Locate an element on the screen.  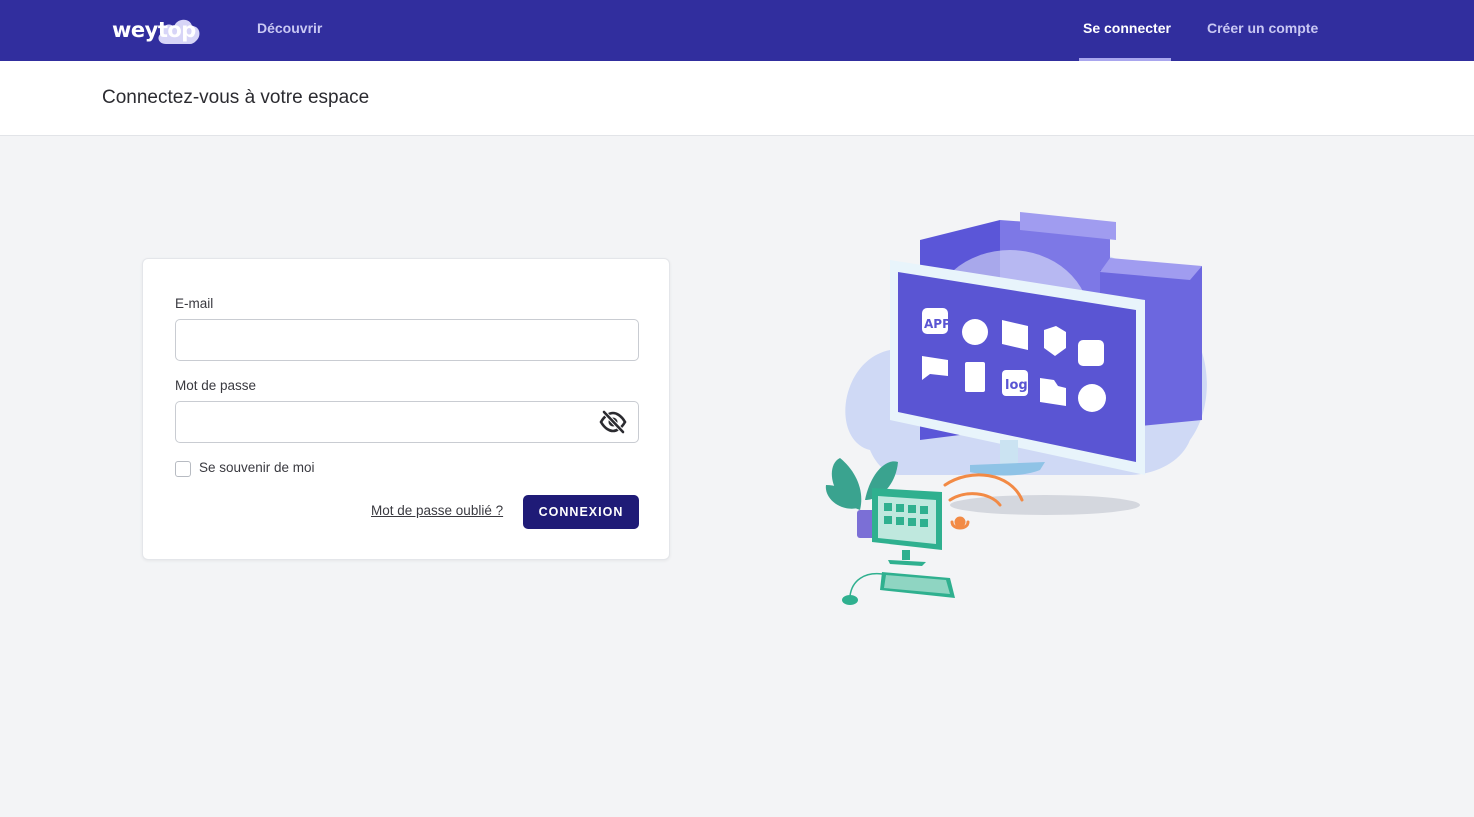
nav-login-link: Se connecter is located at coordinates (1127, 28).